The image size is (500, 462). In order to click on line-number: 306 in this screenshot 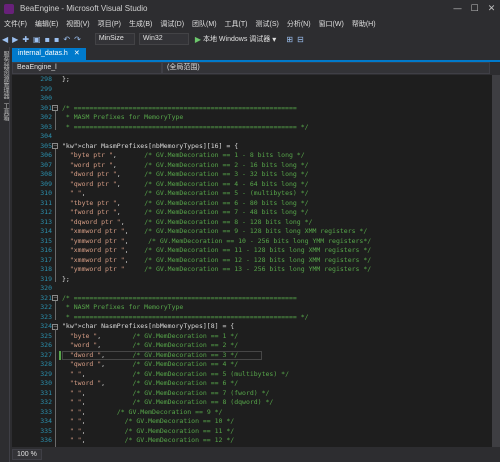, I will do `click(46, 155)`.